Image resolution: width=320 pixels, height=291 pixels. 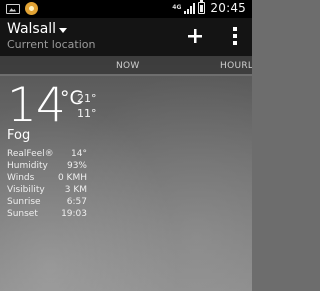 What do you see at coordinates (209, 7) in the screenshot?
I see `status-indicators: 4G 20:45` at bounding box center [209, 7].